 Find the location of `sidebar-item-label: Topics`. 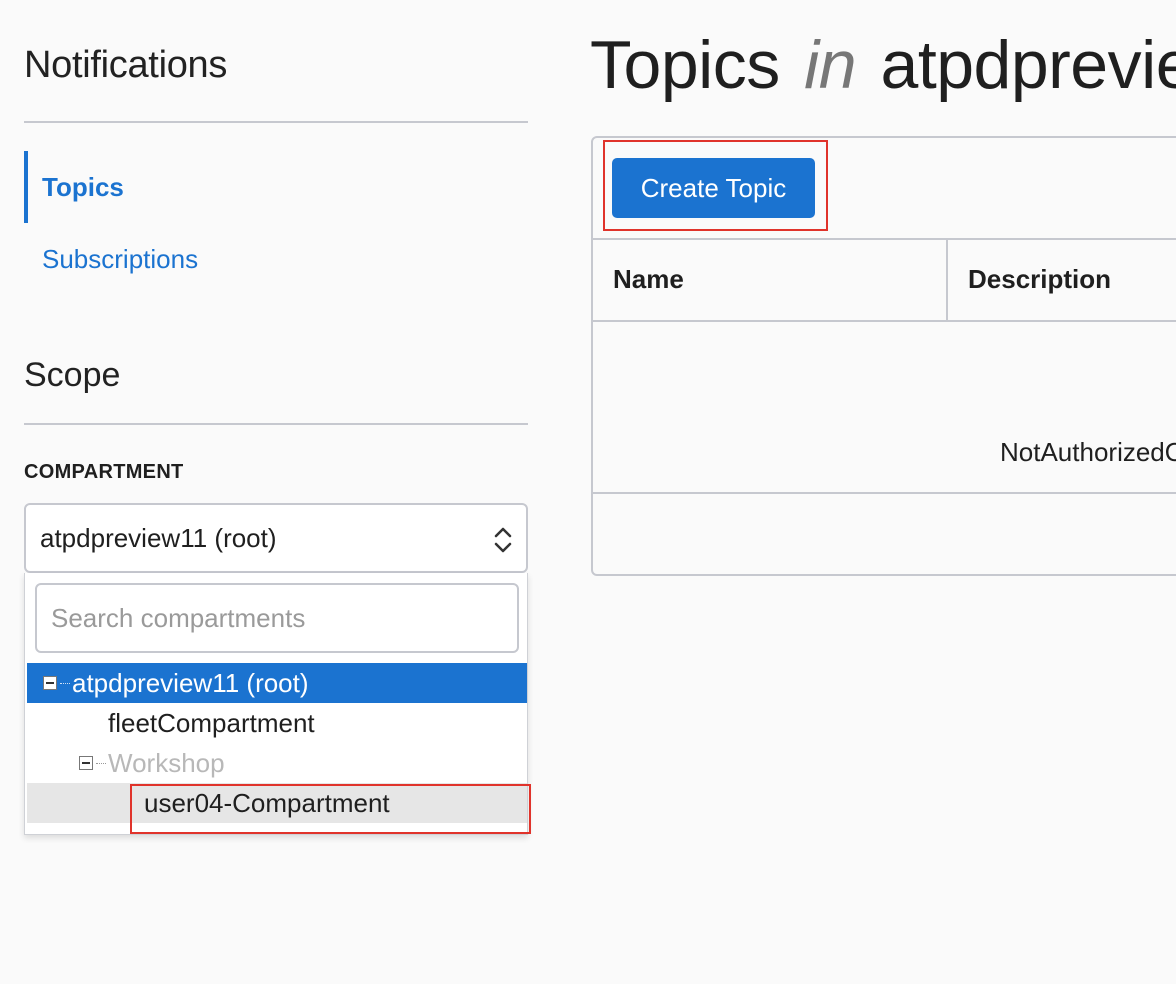

sidebar-item-label: Topics is located at coordinates (83, 186).